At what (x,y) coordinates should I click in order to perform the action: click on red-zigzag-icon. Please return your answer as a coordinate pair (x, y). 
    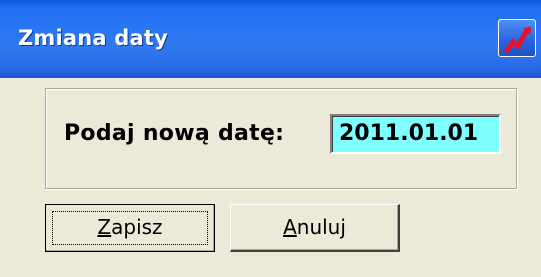
    Looking at the image, I should click on (517, 40).